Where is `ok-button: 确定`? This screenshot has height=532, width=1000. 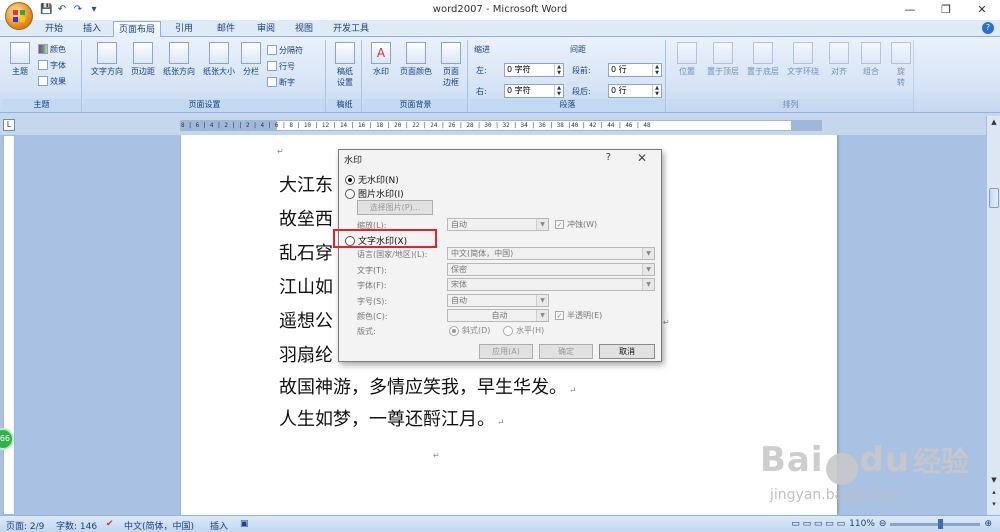 ok-button: 确定 is located at coordinates (566, 351).